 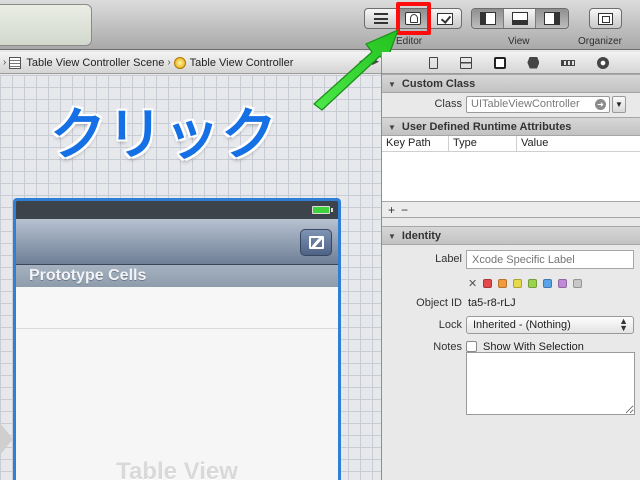 What do you see at coordinates (415, 143) in the screenshot?
I see `column-key-path: Key Path` at bounding box center [415, 143].